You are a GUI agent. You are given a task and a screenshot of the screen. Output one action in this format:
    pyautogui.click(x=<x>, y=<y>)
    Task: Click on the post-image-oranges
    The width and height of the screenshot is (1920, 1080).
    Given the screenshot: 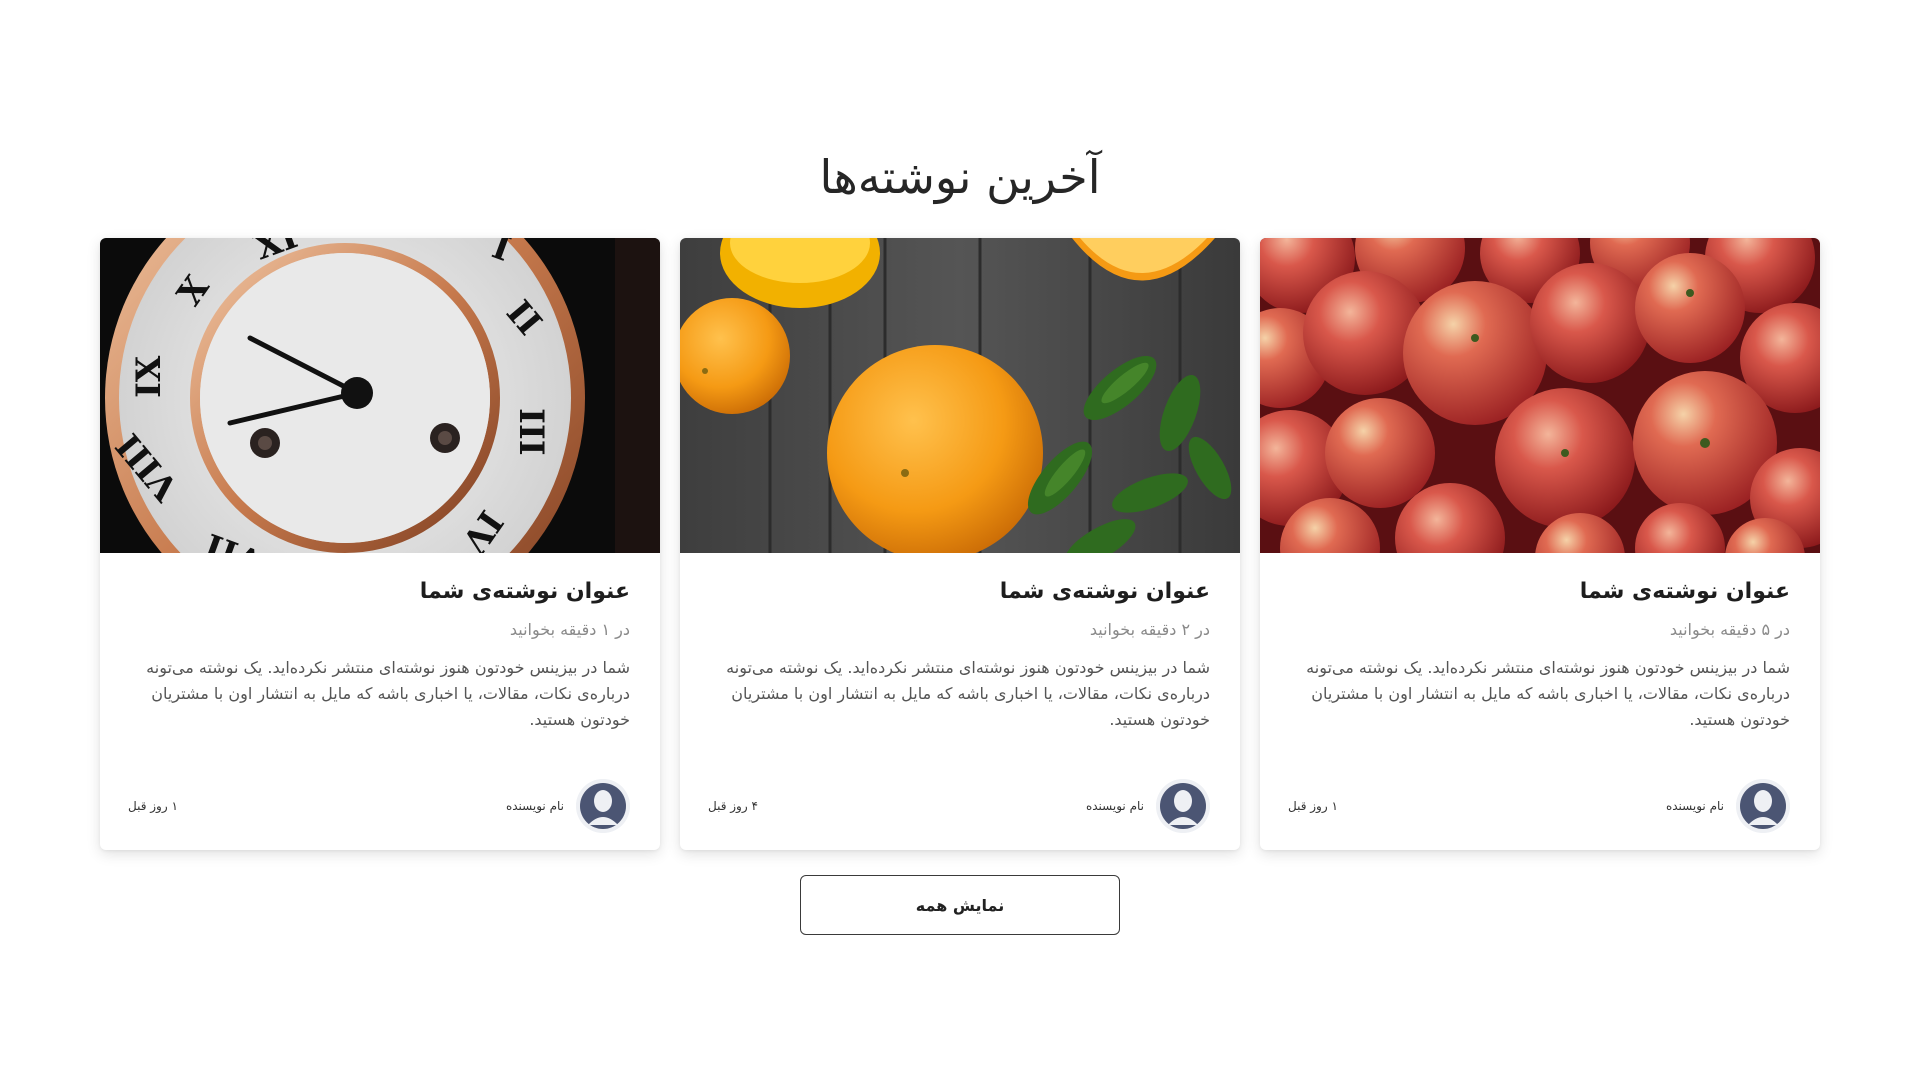 What is the action you would take?
    pyautogui.click(x=960, y=395)
    